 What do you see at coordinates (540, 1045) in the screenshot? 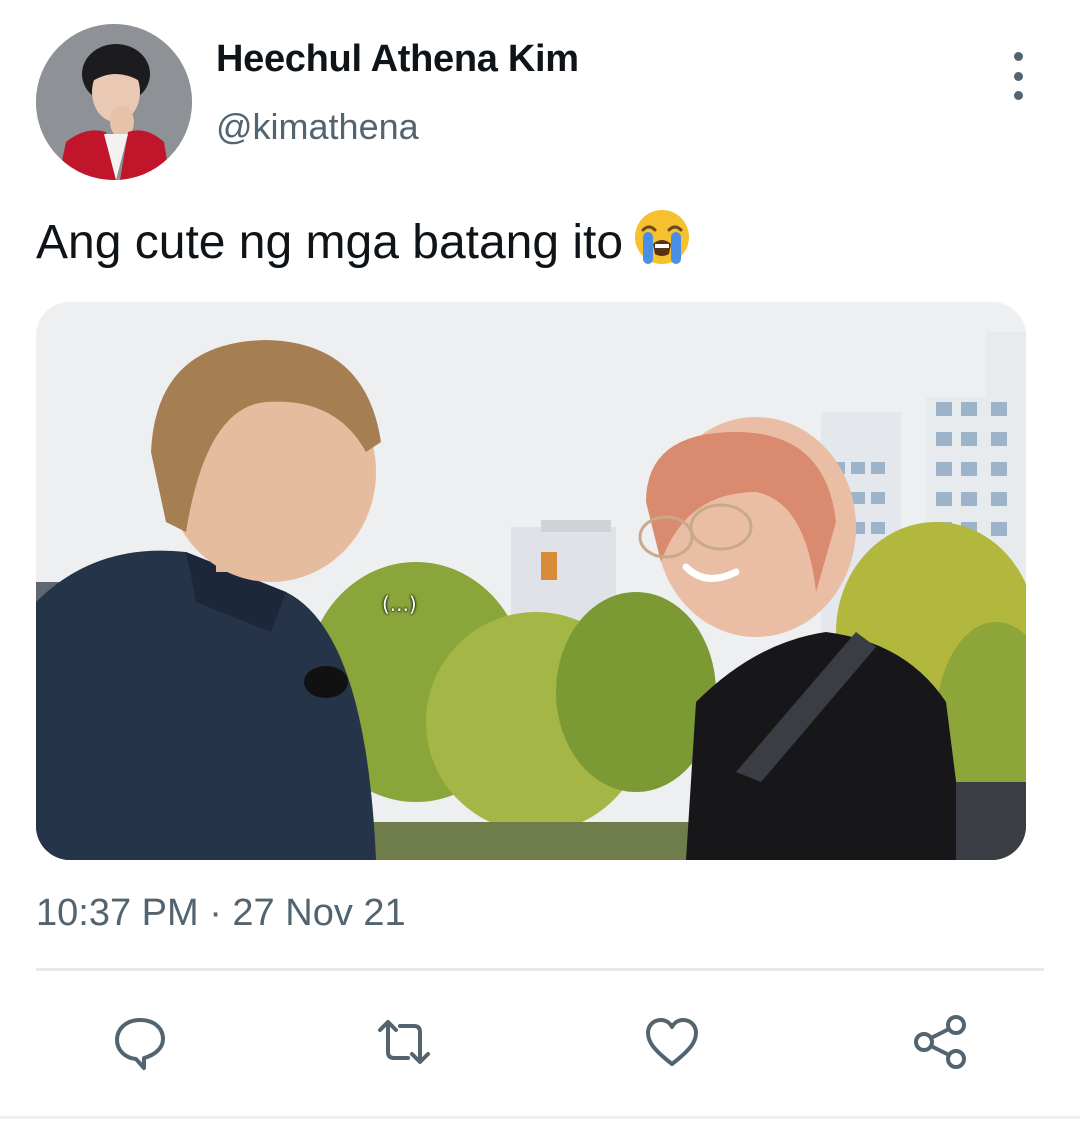
I see `tweet-actions-bar` at bounding box center [540, 1045].